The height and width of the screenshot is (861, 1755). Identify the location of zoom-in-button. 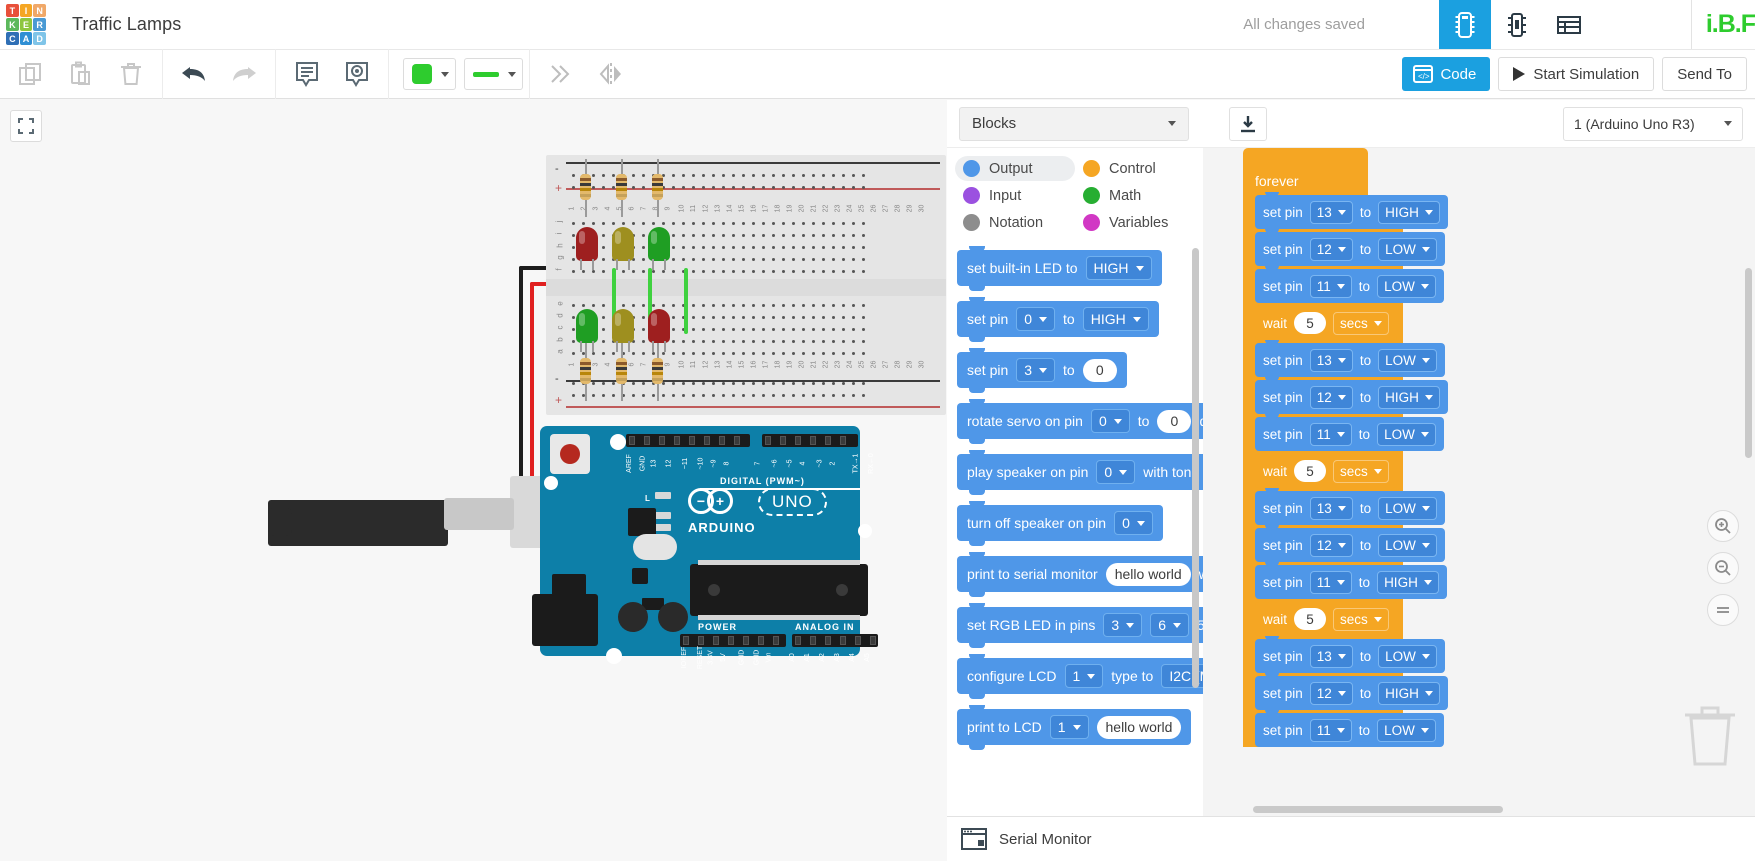
(1723, 526).